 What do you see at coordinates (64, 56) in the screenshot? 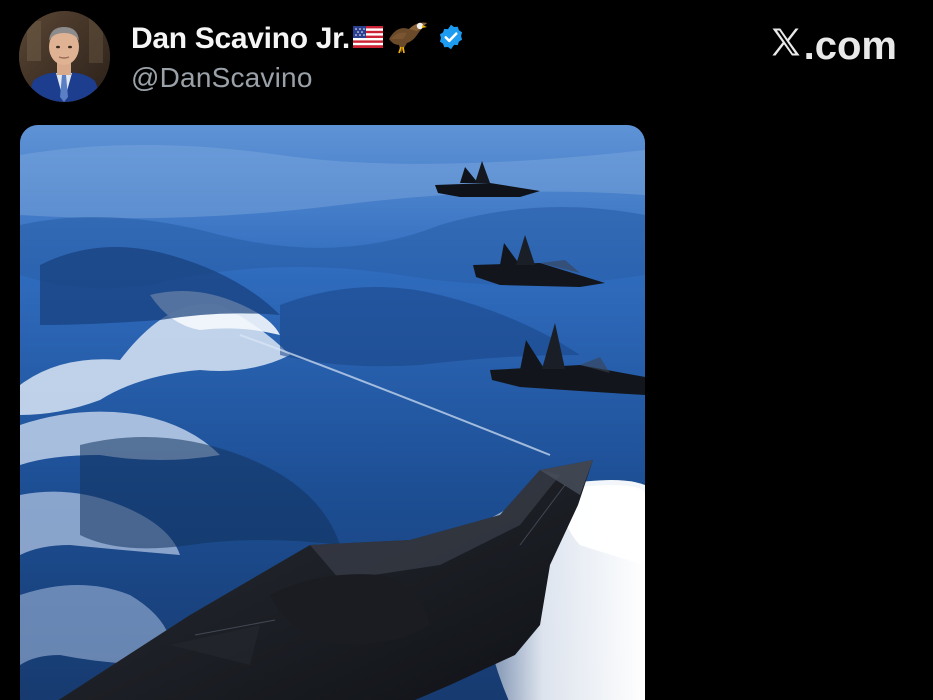
I see `author-avatar` at bounding box center [64, 56].